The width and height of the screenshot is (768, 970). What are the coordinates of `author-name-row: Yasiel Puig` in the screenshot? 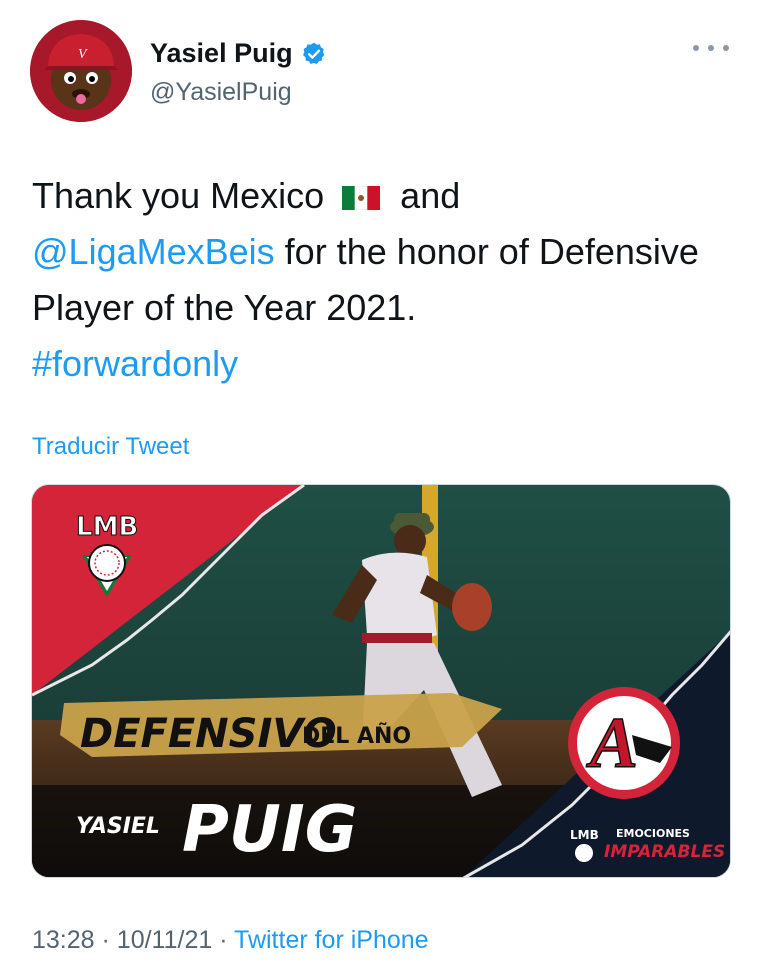 It's located at (238, 53).